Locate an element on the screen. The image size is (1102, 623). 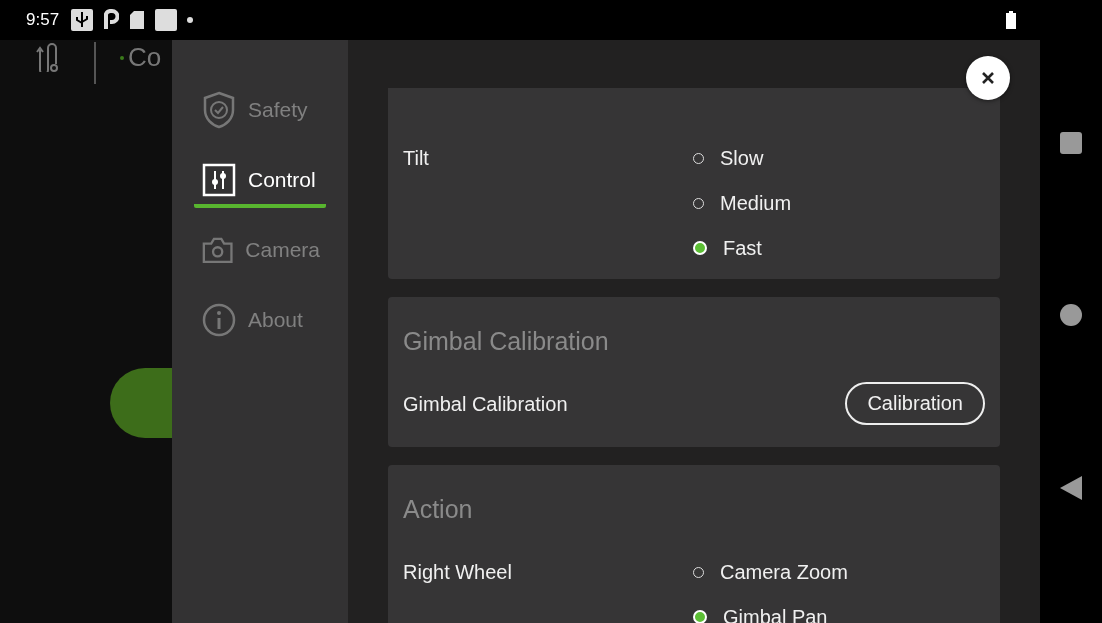
sidebar-tab: Control is located at coordinates (260, 185).